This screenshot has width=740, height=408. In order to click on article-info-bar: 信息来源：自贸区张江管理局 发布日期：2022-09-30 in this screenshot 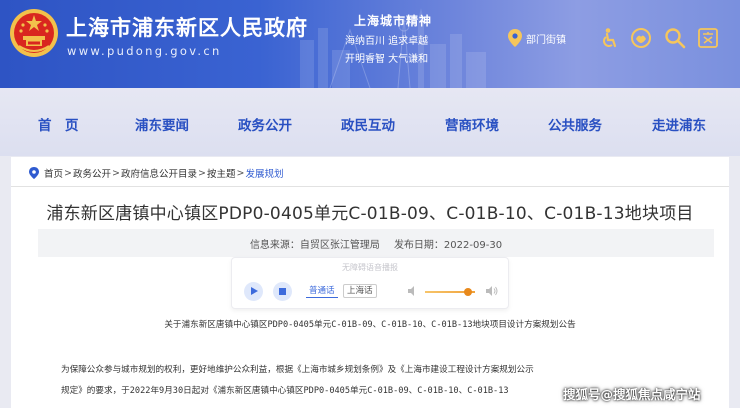, I will do `click(376, 243)`.